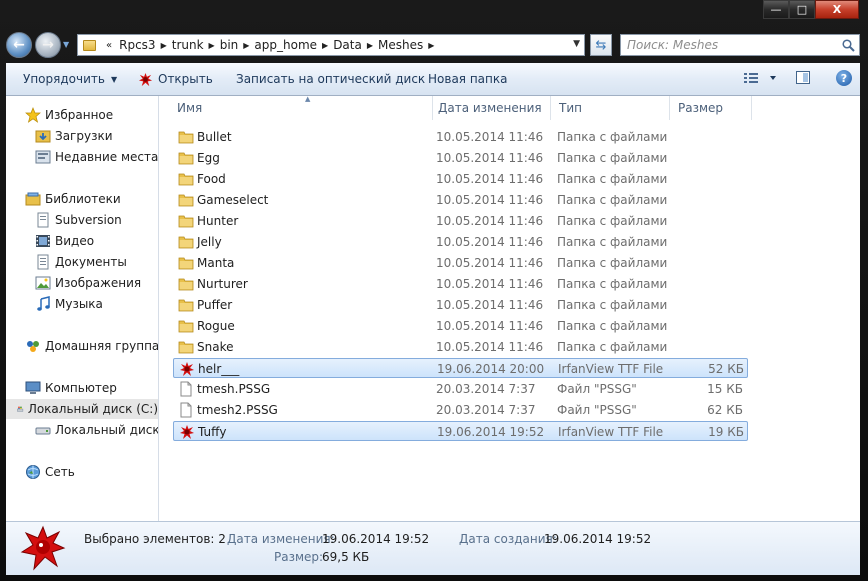  I want to click on file-size, so click(694, 263).